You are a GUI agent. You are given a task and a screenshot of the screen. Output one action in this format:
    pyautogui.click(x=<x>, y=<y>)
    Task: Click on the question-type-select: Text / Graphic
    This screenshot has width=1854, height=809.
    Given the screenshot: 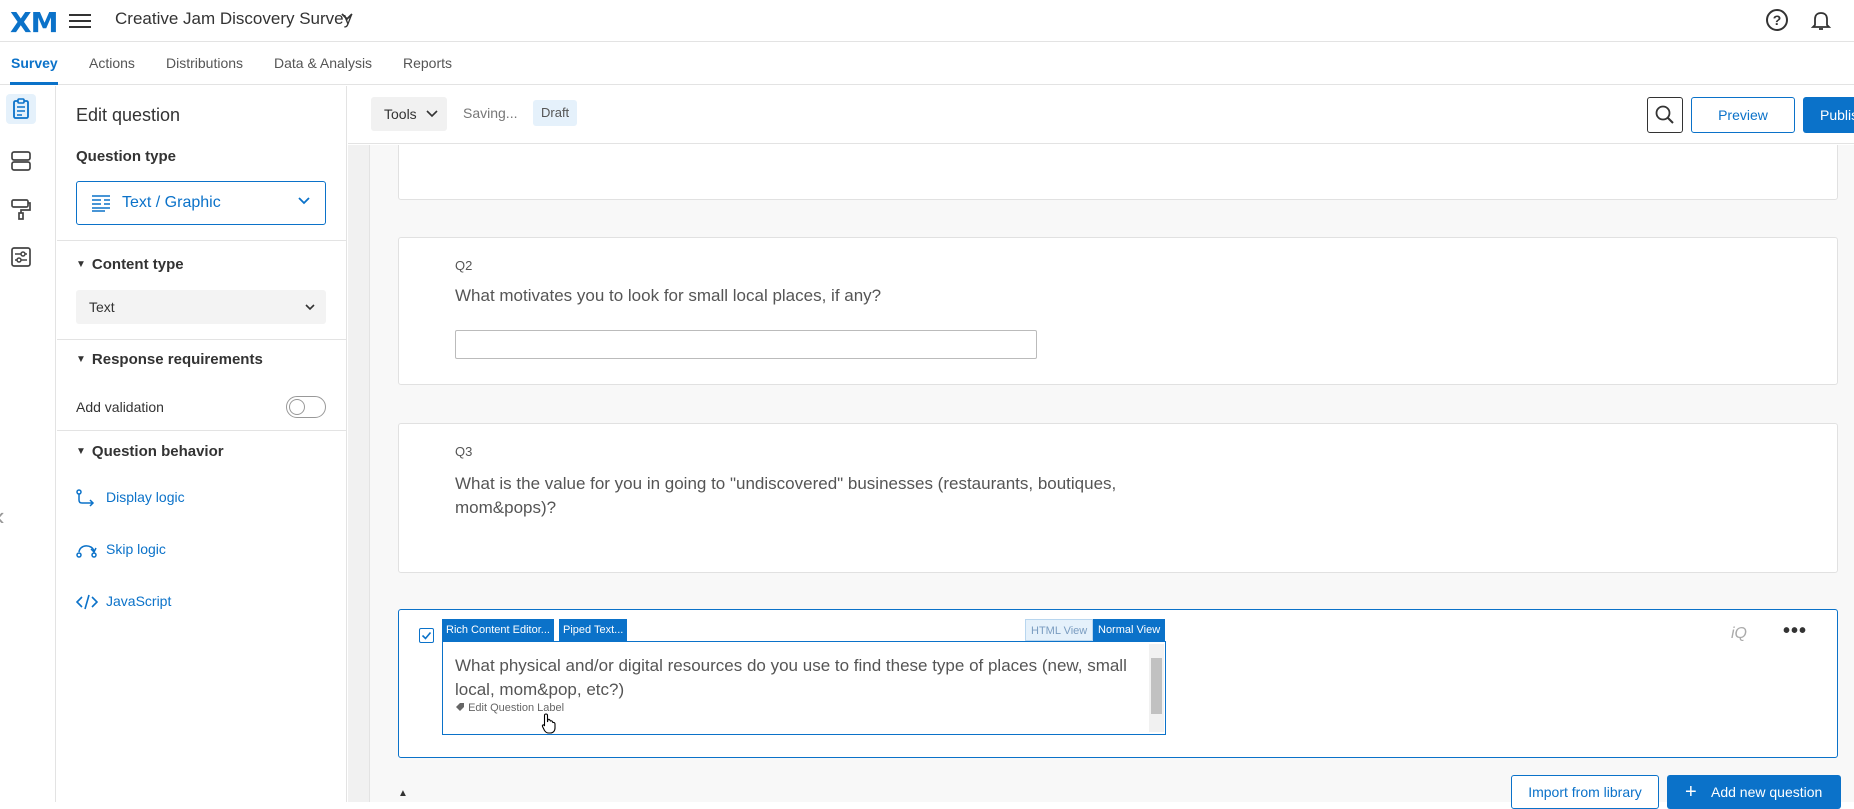 What is the action you would take?
    pyautogui.click(x=201, y=203)
    